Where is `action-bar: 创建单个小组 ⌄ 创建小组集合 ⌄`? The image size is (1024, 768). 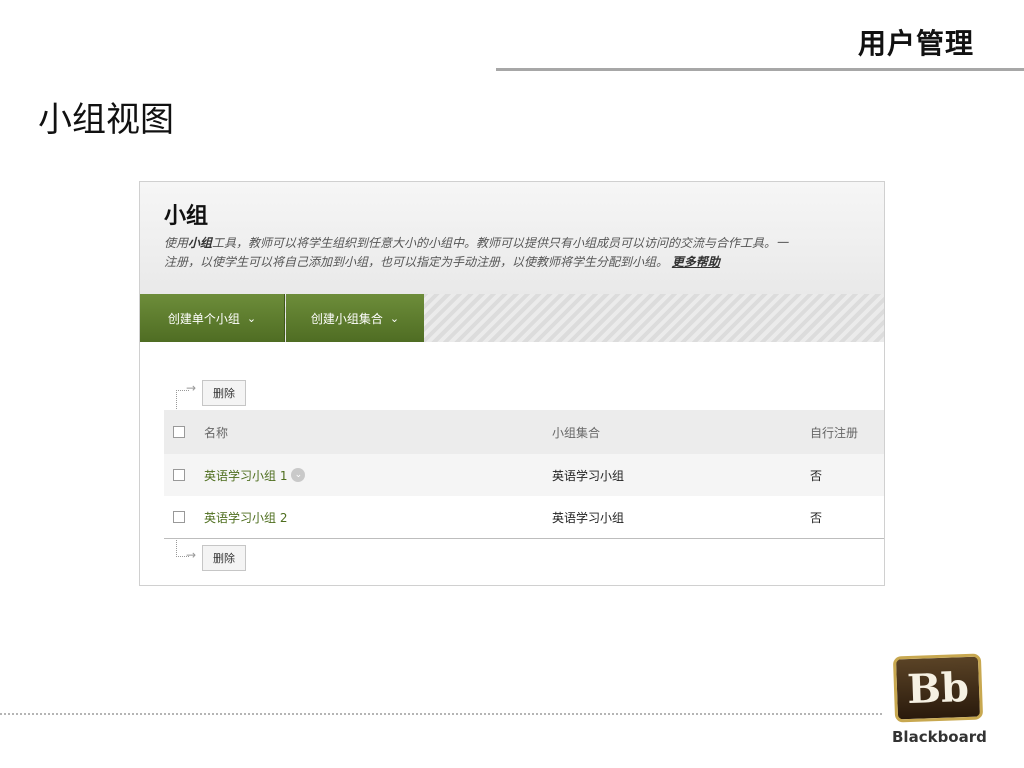
action-bar: 创建单个小组 ⌄ 创建小组集合 ⌄ is located at coordinates (512, 318).